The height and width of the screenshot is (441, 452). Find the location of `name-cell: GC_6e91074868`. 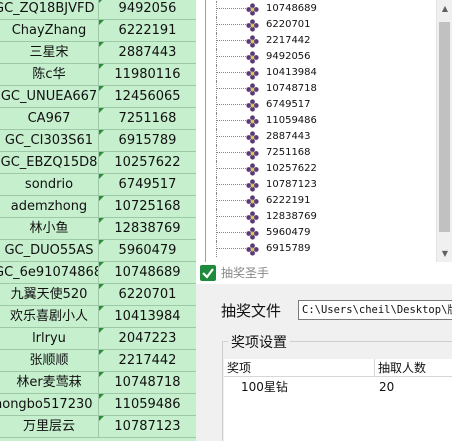

name-cell: GC_6e91074868 is located at coordinates (49, 272).